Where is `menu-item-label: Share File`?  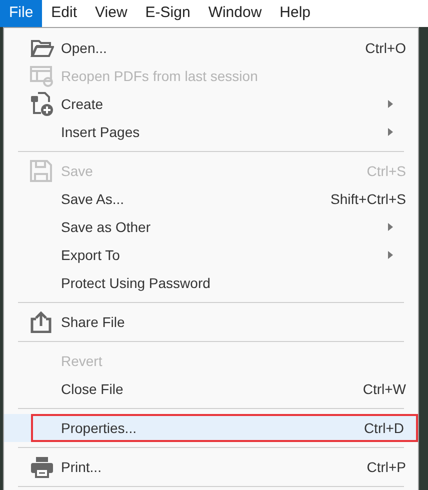
menu-item-label: Share File is located at coordinates (93, 322).